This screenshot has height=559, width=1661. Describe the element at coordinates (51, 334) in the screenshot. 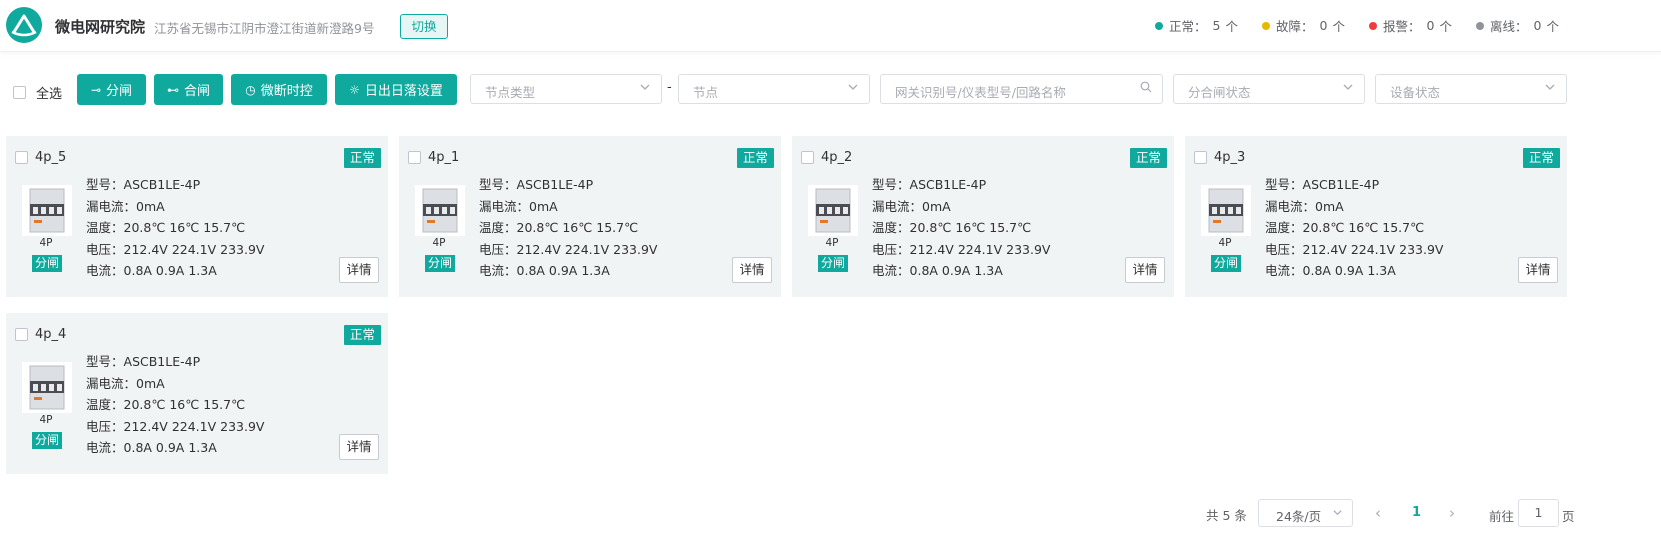

I see `device-name: 4p_4` at that location.